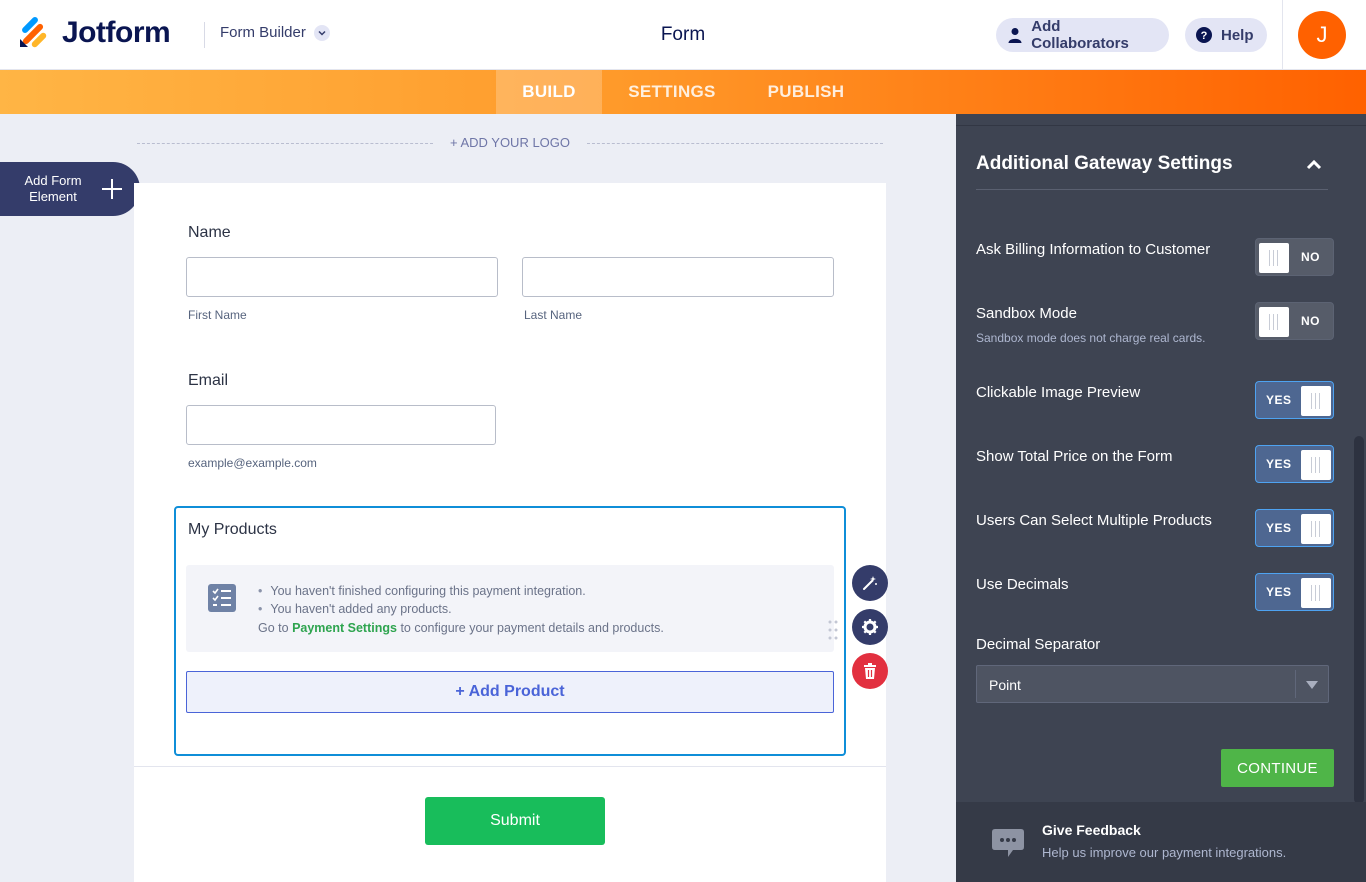  What do you see at coordinates (833, 630) in the screenshot?
I see `drag-handle-icon` at bounding box center [833, 630].